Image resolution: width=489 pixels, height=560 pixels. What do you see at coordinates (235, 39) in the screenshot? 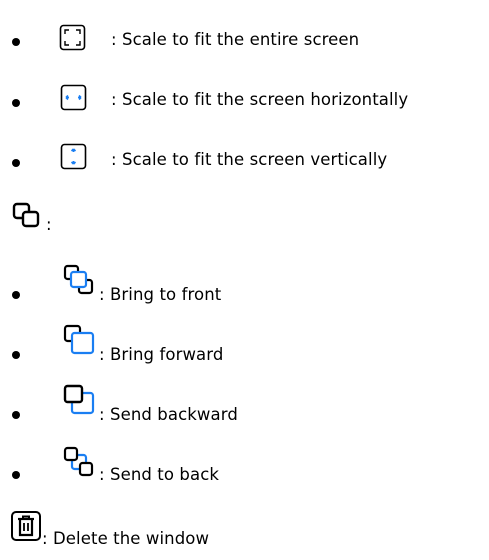
I see `fit-entire-label: : Scale to fit the entire screen` at bounding box center [235, 39].